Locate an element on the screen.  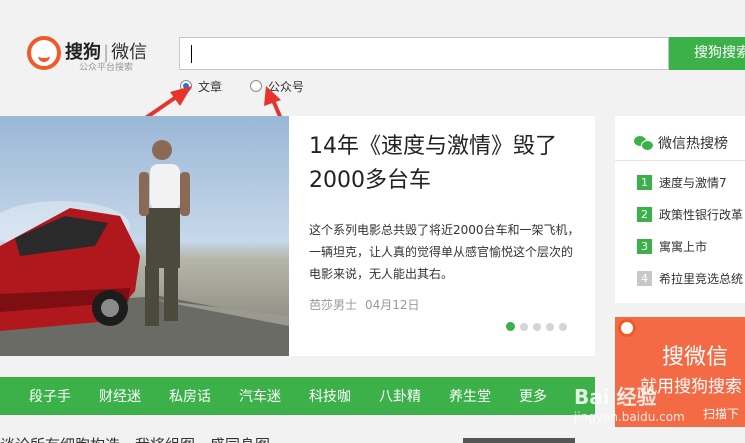
hot-search-item: 4 希拉里竞选总统 is located at coordinates (690, 278).